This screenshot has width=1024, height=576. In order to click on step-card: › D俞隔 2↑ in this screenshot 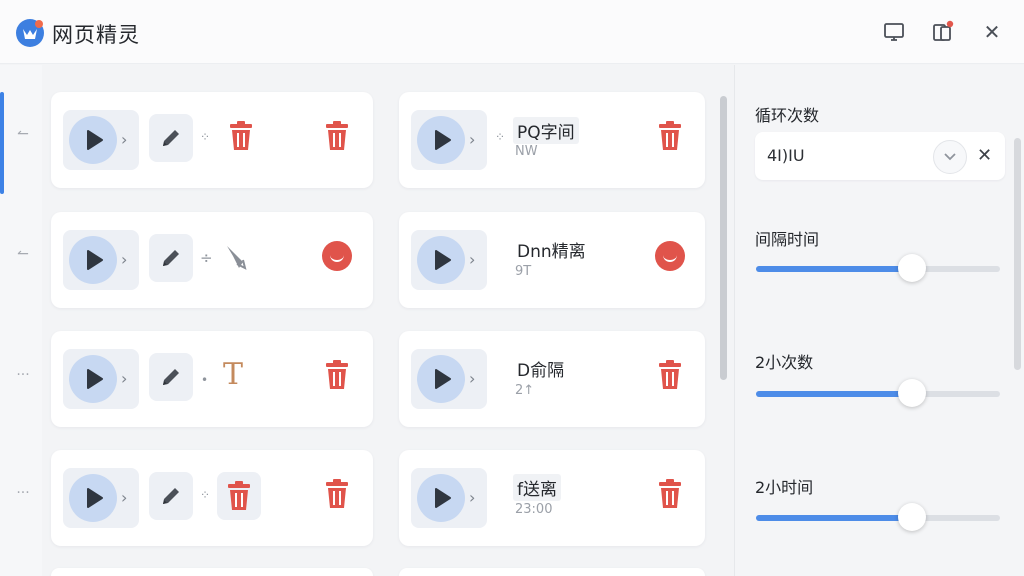, I will do `click(552, 379)`.